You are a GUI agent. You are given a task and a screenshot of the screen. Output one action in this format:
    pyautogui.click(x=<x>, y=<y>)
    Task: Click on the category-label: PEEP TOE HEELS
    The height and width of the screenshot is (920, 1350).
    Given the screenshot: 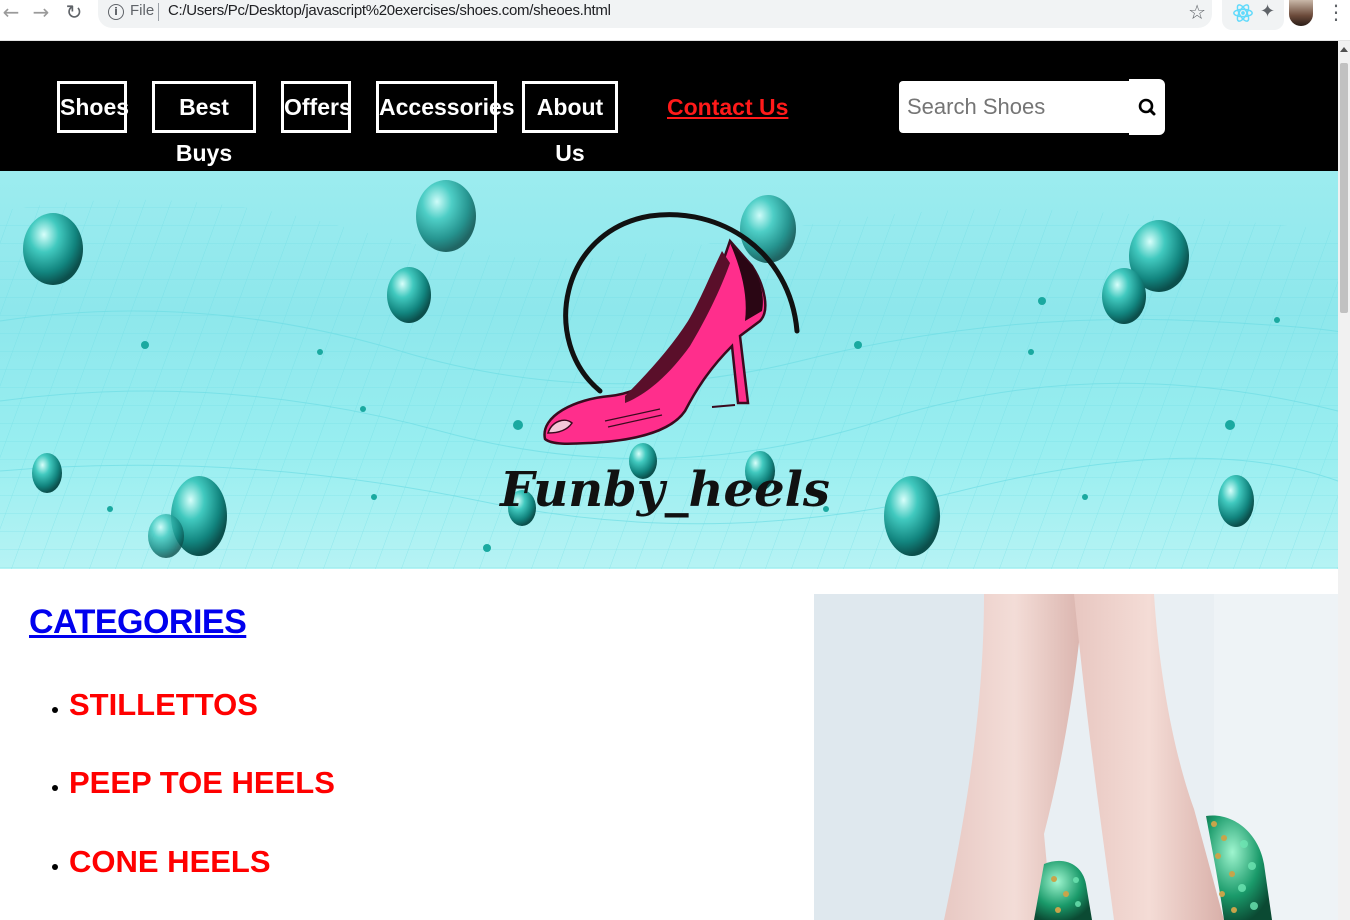 What is the action you would take?
    pyautogui.click(x=202, y=783)
    